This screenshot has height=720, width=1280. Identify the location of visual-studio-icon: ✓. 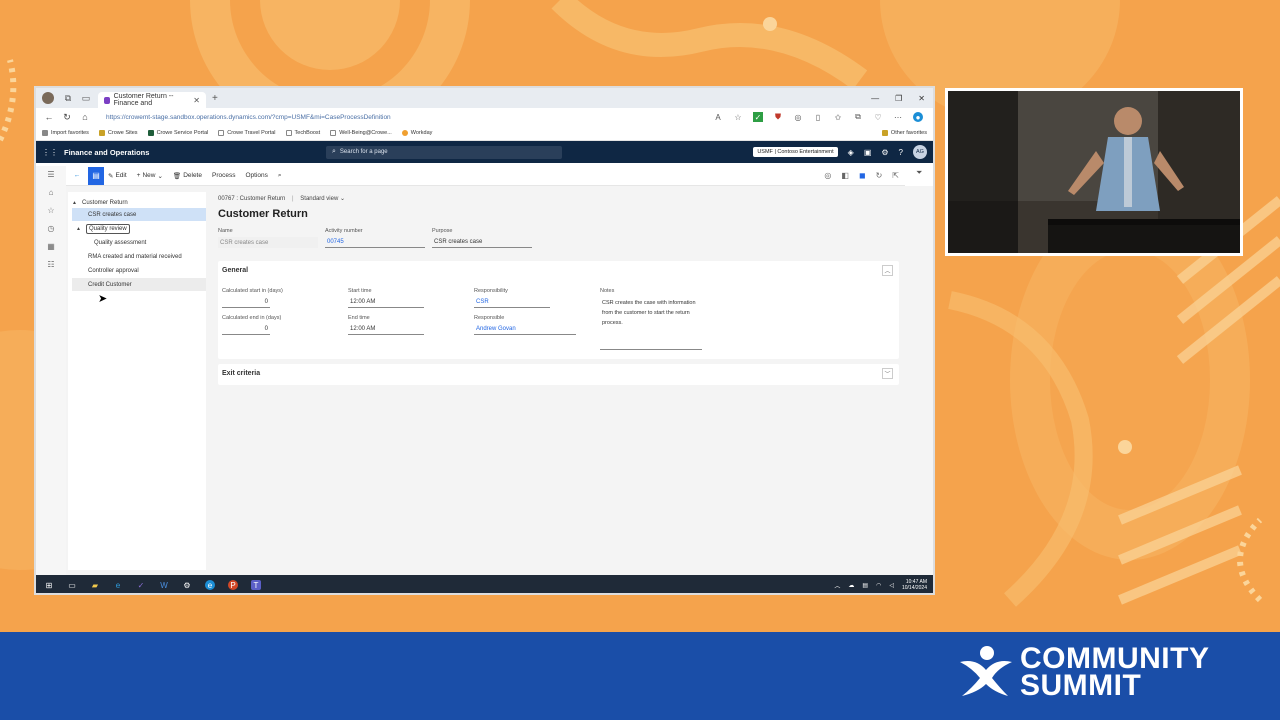
(141, 585).